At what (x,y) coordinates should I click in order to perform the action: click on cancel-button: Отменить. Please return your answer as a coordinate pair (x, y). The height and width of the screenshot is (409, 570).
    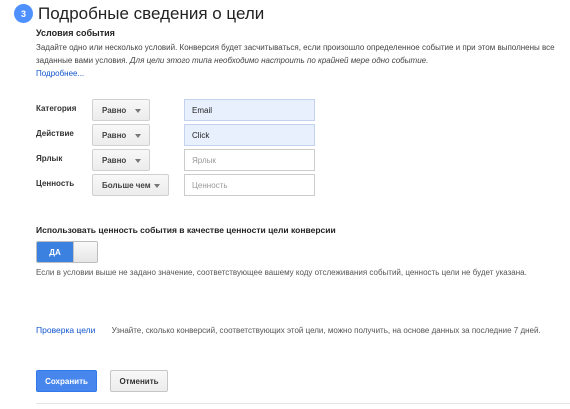
    Looking at the image, I should click on (139, 381).